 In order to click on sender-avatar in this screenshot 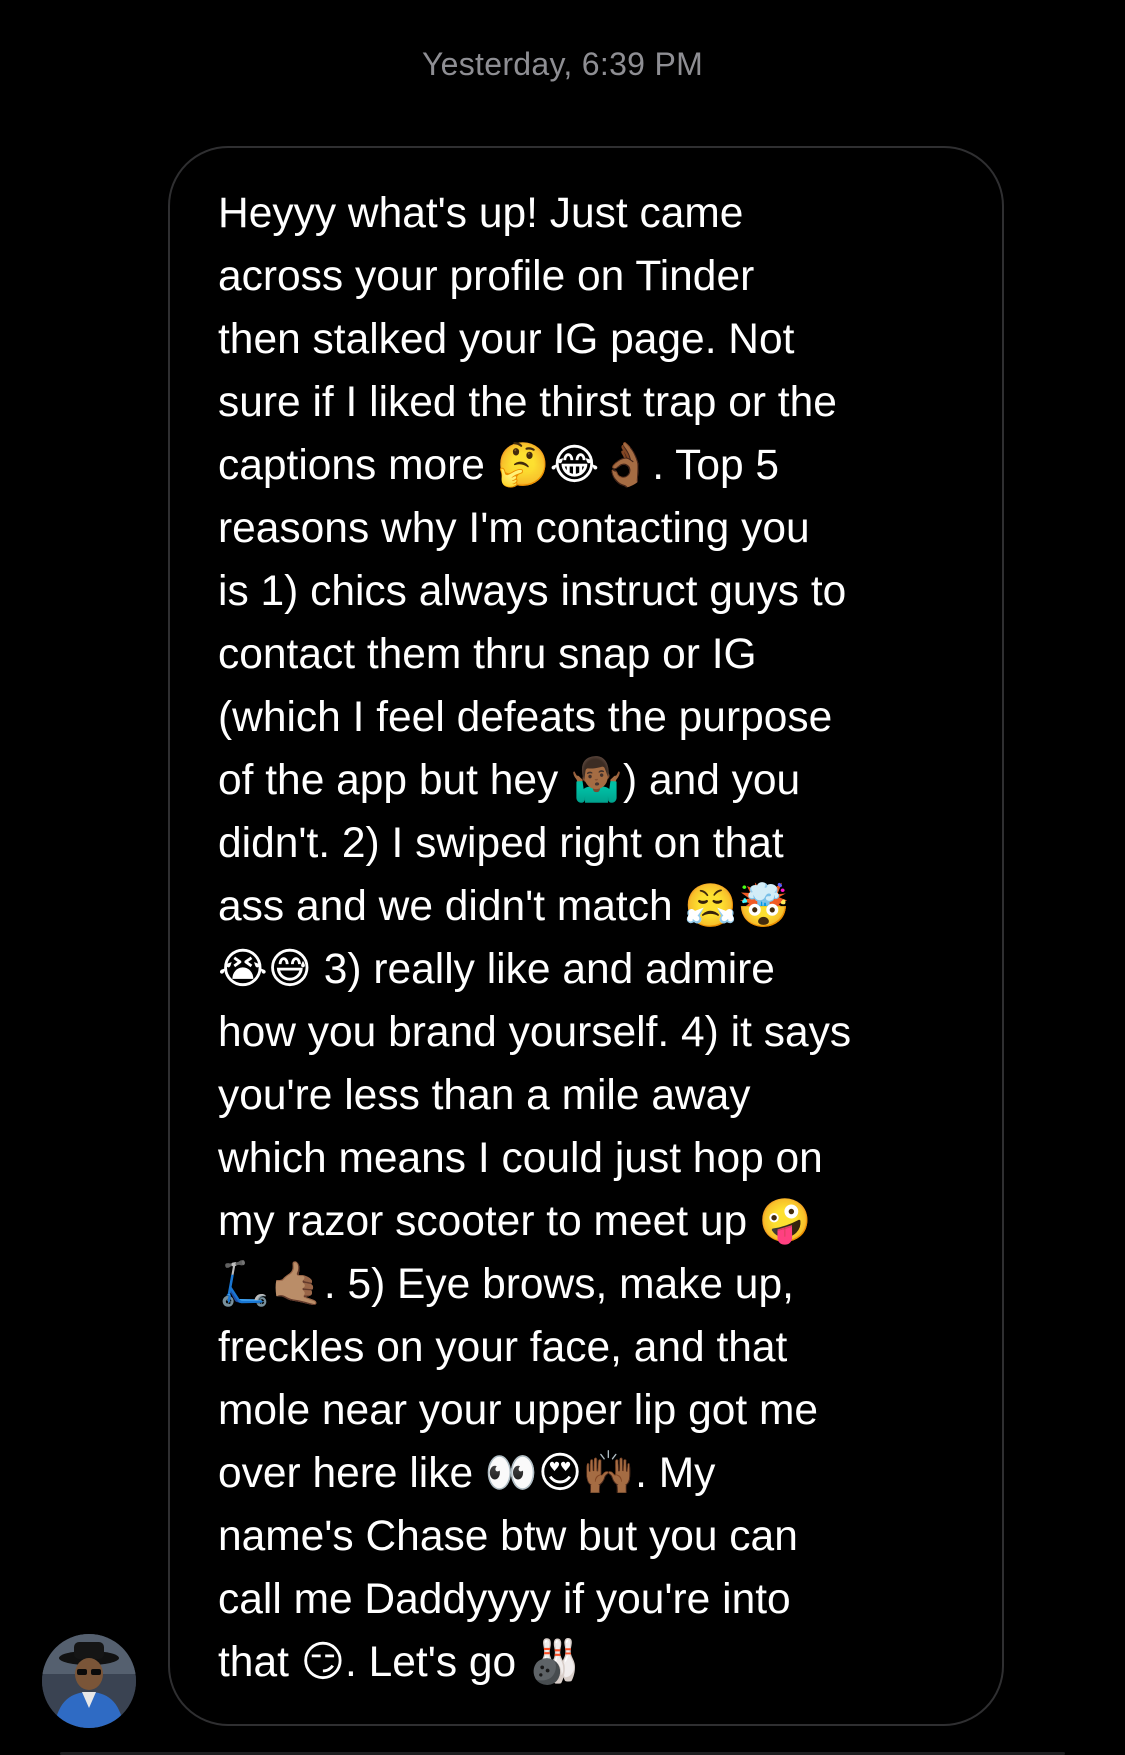, I will do `click(89, 1681)`.